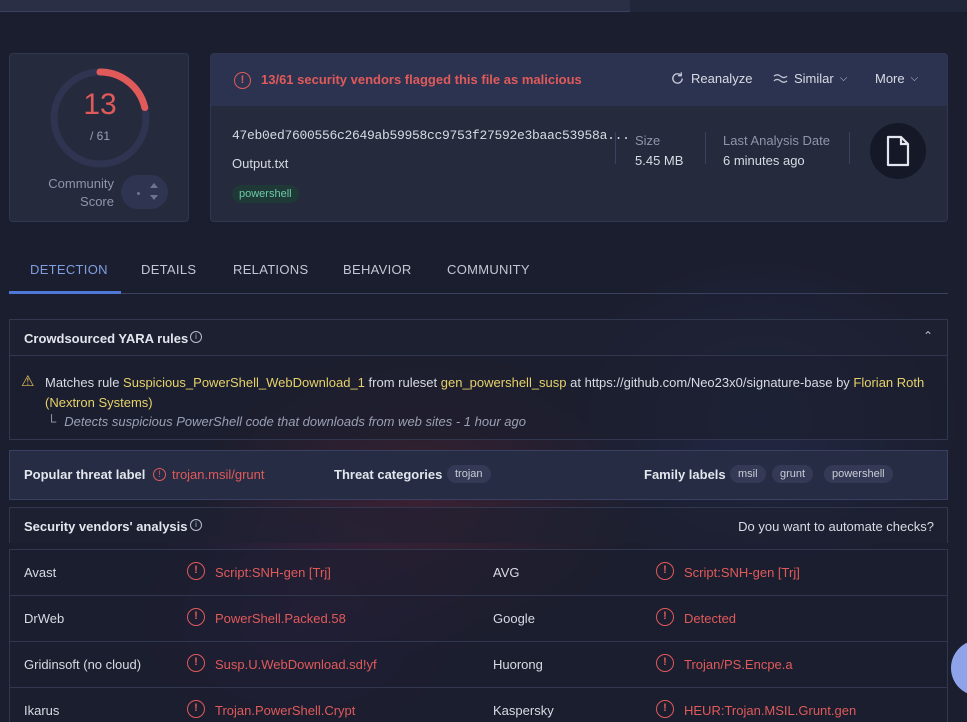 This screenshot has width=967, height=722. What do you see at coordinates (738, 664) in the screenshot?
I see `vendor-result: Trojan/PS.Encpe.a` at bounding box center [738, 664].